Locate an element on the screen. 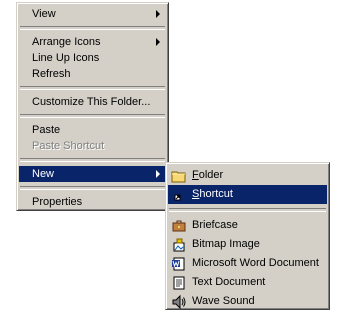 This screenshot has width=346, height=311. menu-item-label: Briefcase is located at coordinates (215, 225).